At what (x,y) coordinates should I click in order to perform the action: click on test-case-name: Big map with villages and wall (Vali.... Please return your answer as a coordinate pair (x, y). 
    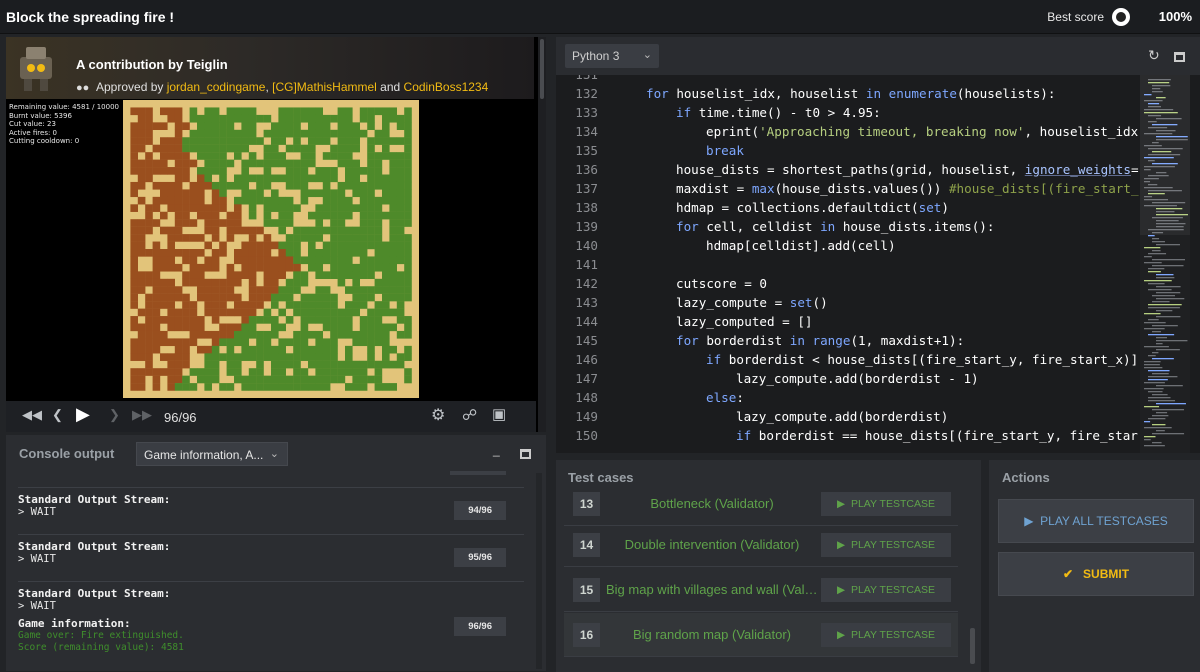
    Looking at the image, I should click on (712, 589).